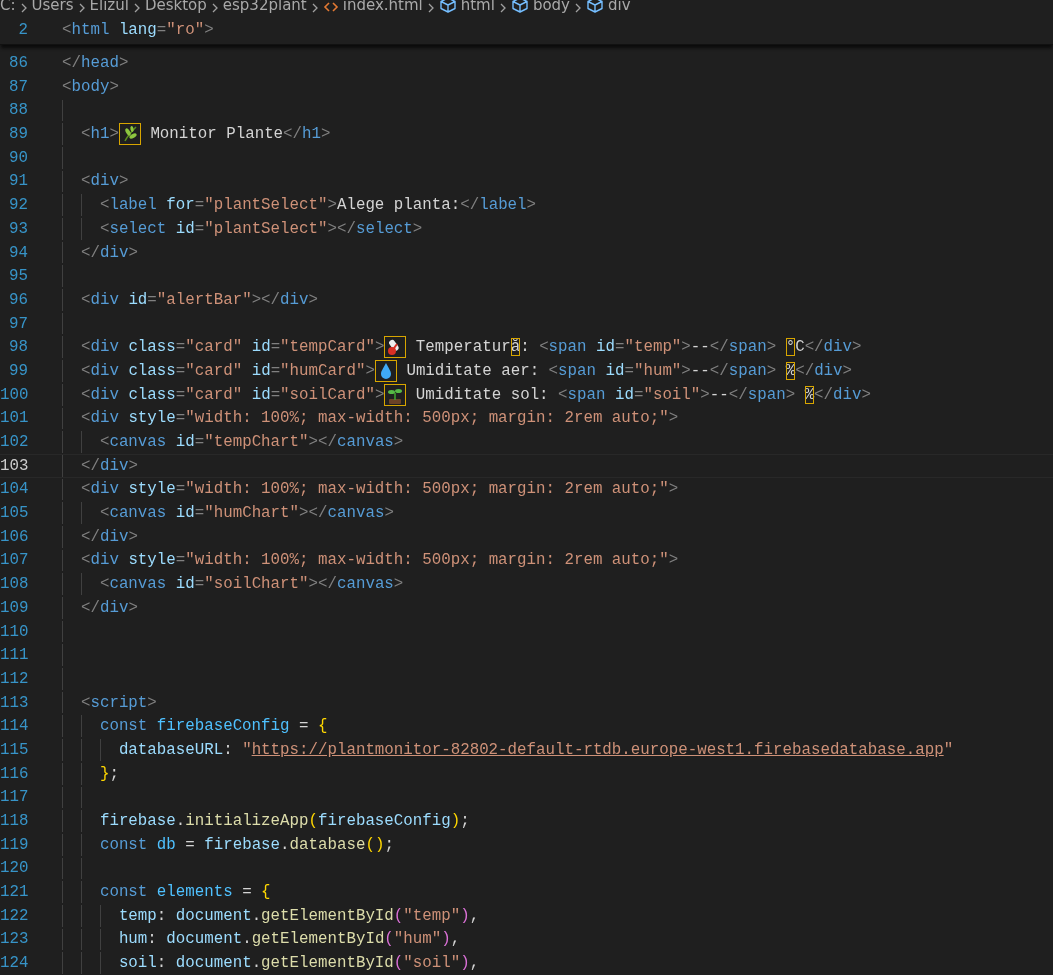  What do you see at coordinates (256, 442) in the screenshot?
I see `string-literal: "tempChart"` at bounding box center [256, 442].